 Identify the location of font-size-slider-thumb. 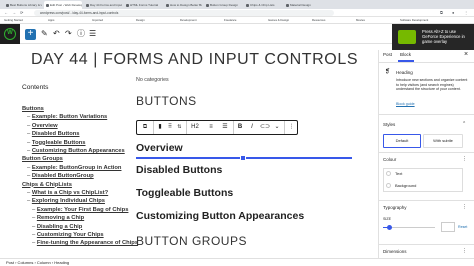
(389, 227).